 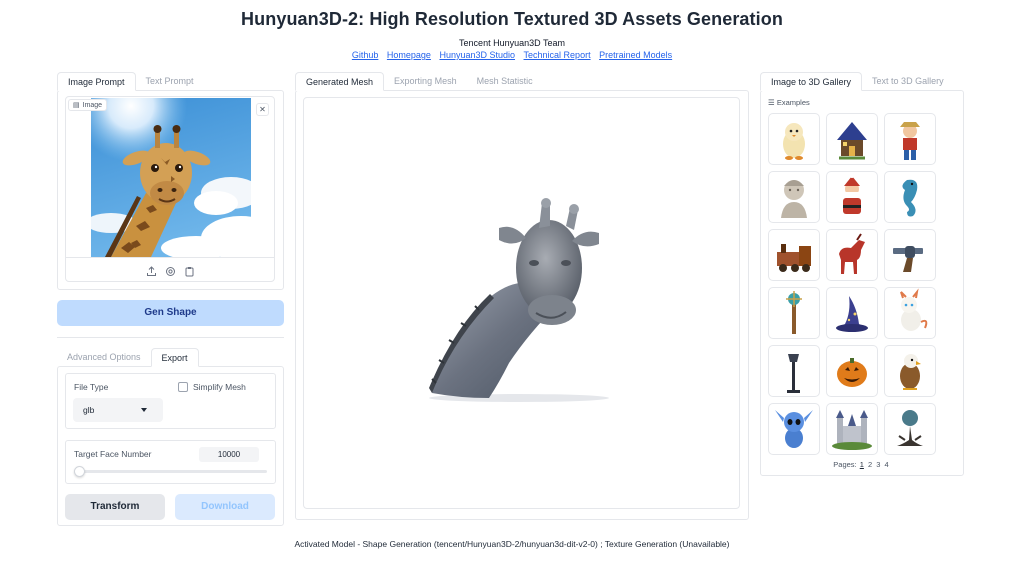 What do you see at coordinates (170, 313) in the screenshot?
I see `gen-shape-button: Gen Shape` at bounding box center [170, 313].